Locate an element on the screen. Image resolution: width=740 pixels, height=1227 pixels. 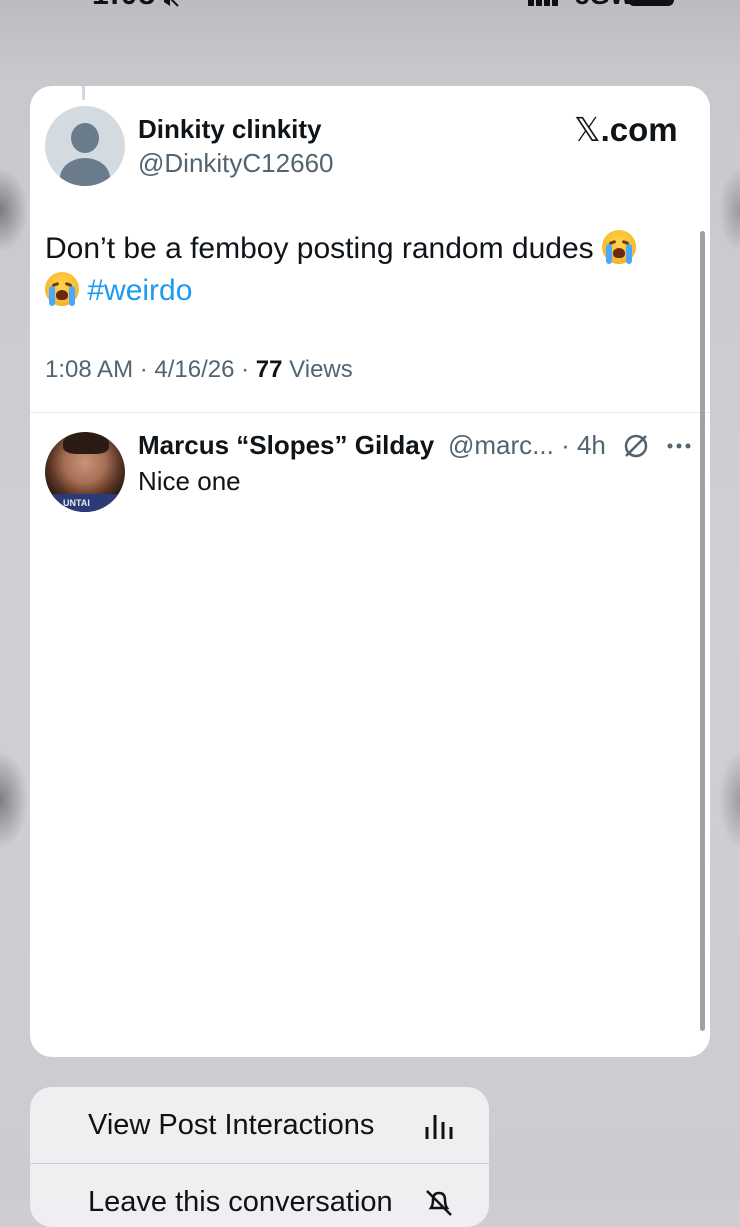
post-metadata: 1:08 AM · 4/16/26 · 77 Views is located at coordinates (199, 370).